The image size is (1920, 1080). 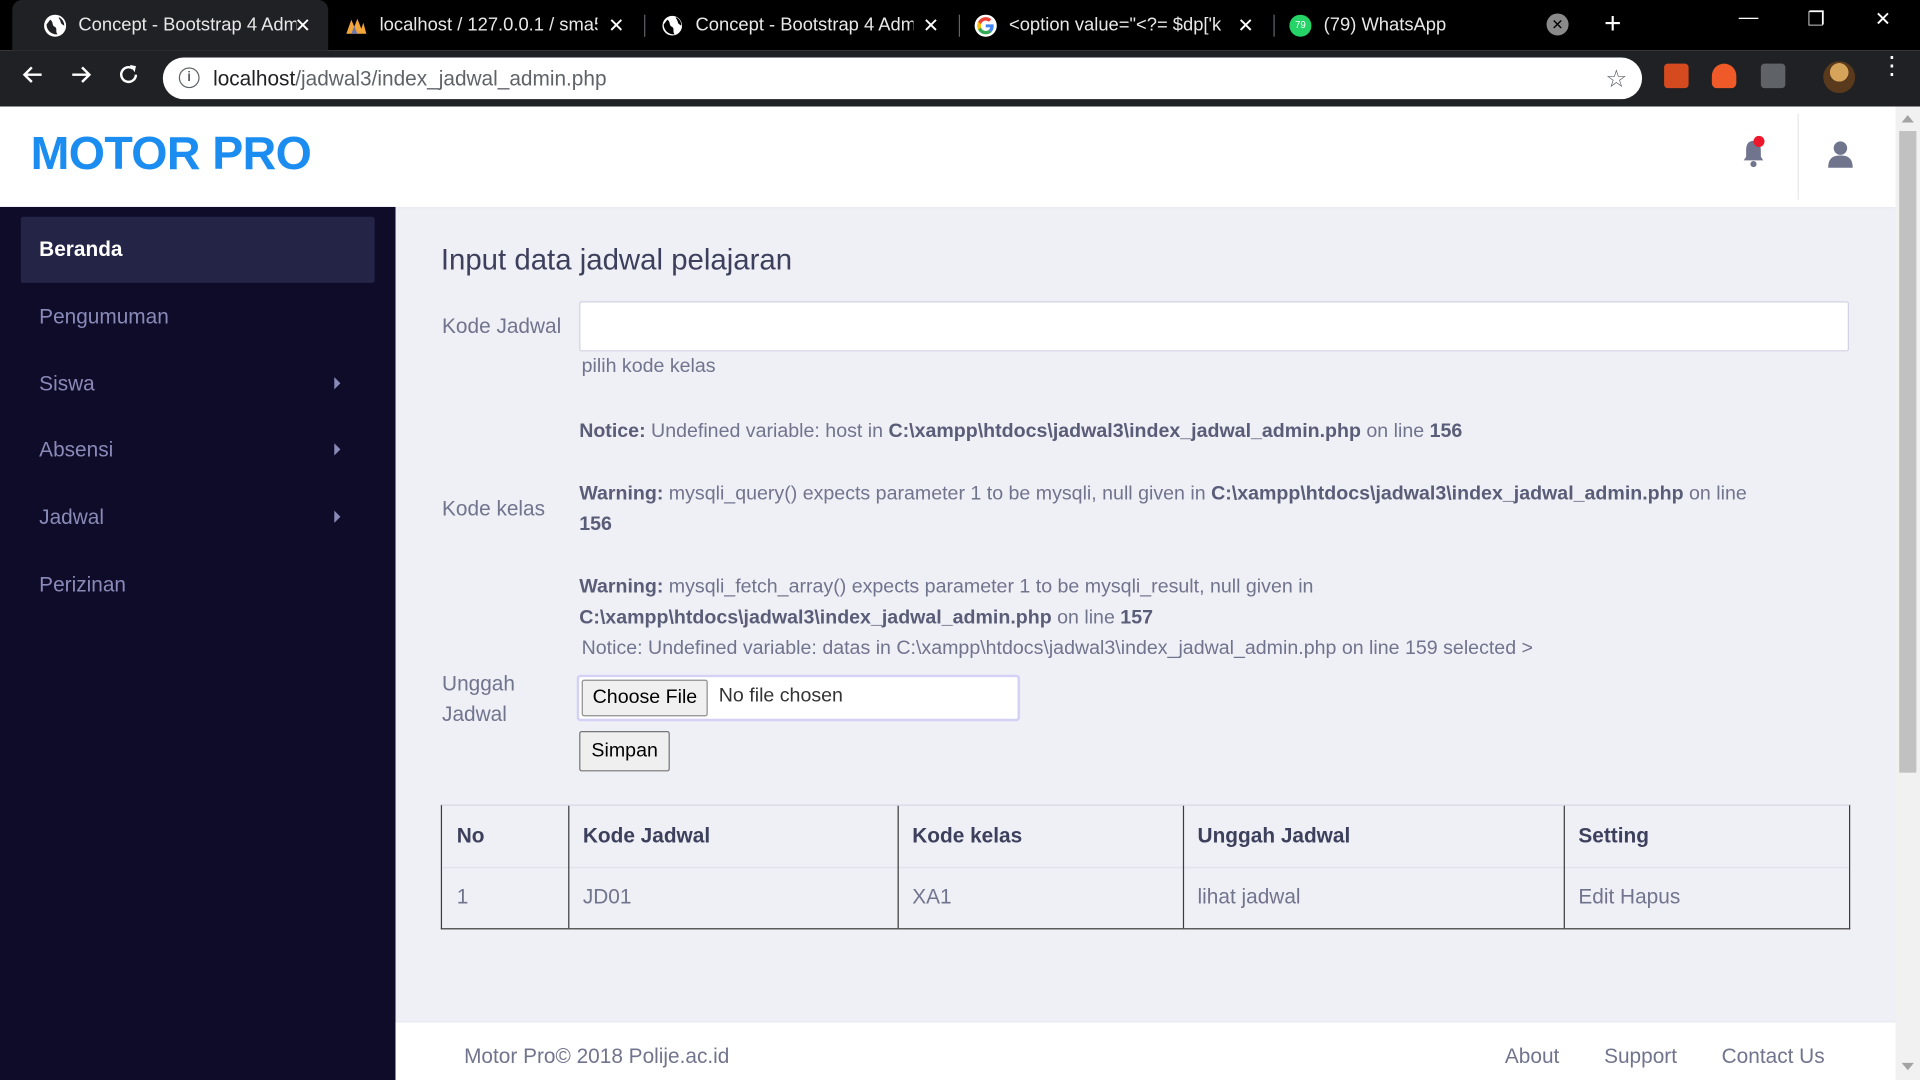 I want to click on office-extension-icon, so click(x=1676, y=76).